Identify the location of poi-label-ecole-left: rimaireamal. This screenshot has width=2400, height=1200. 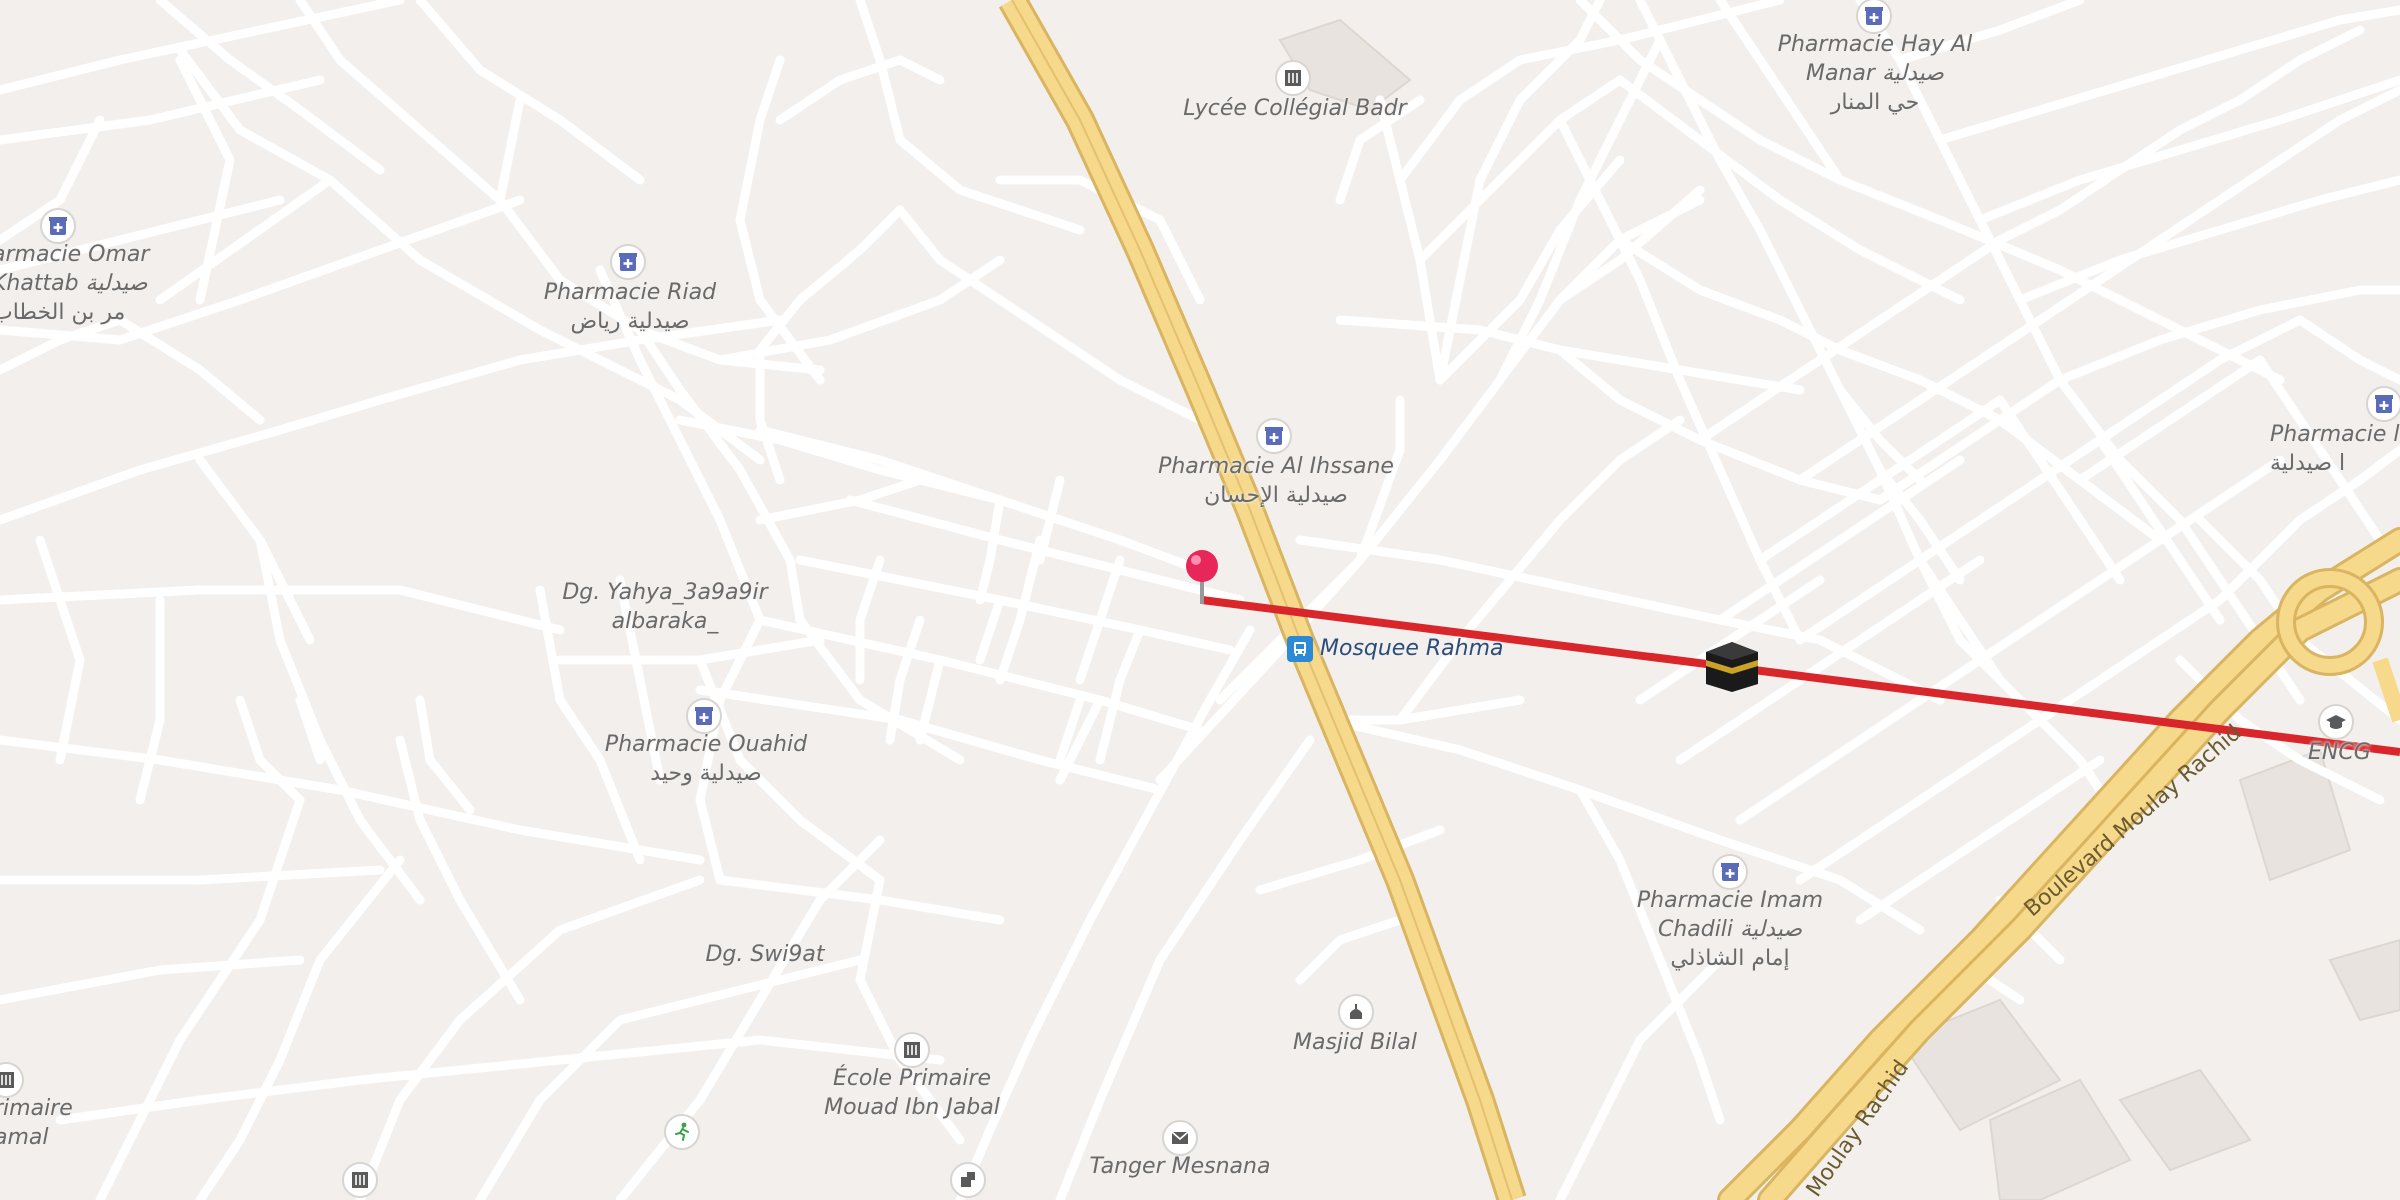
(36, 1123).